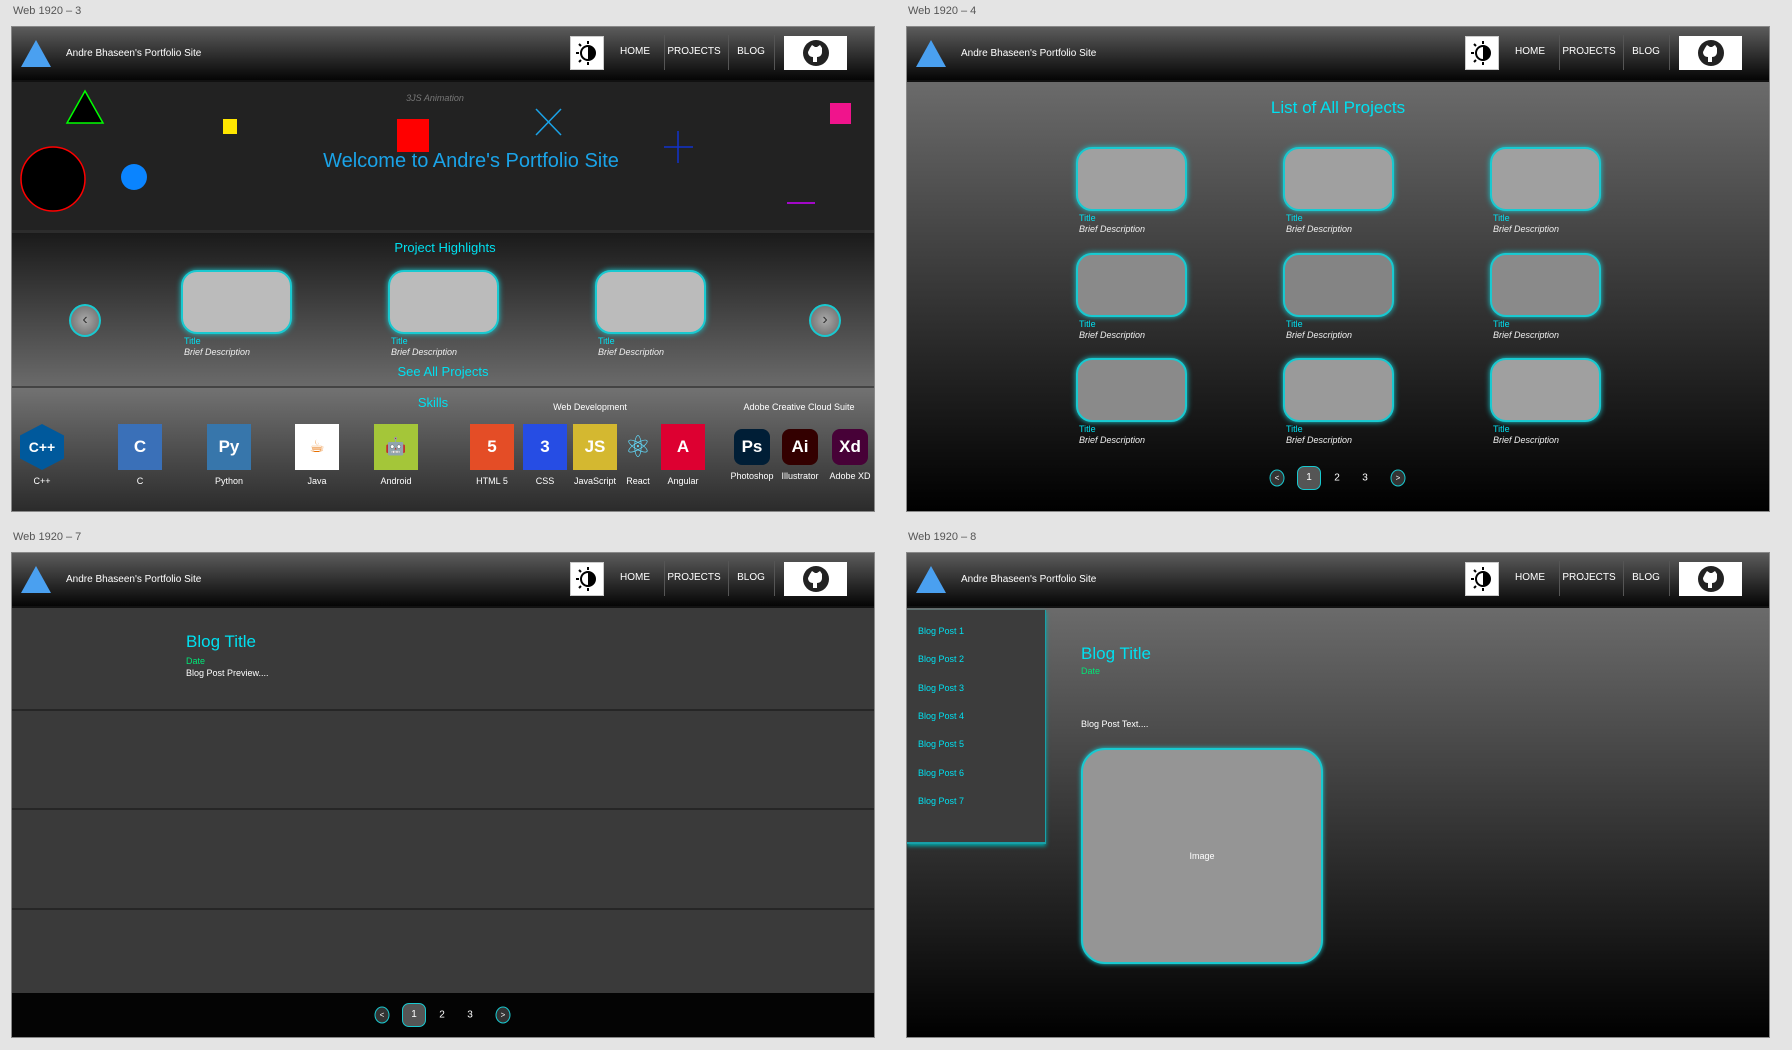 The image size is (1792, 1050). Describe the element at coordinates (140, 447) in the screenshot. I see `c-icon: C` at that location.